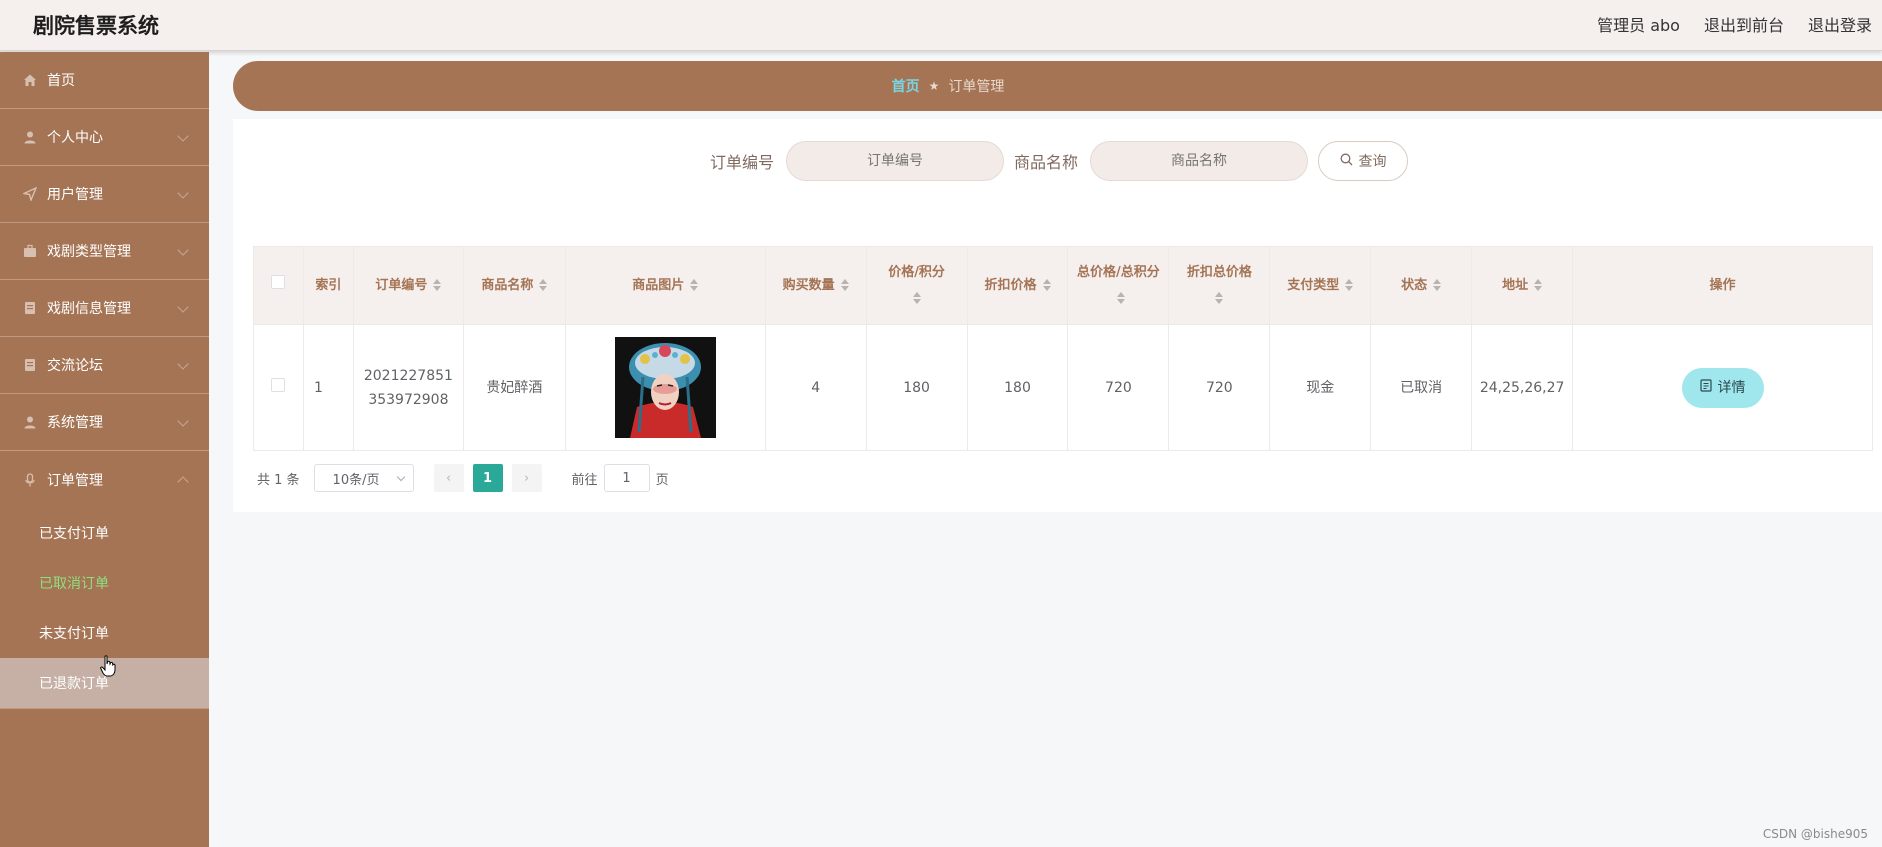 Image resolution: width=1882 pixels, height=847 pixels. I want to click on goto-page-input, so click(626, 478).